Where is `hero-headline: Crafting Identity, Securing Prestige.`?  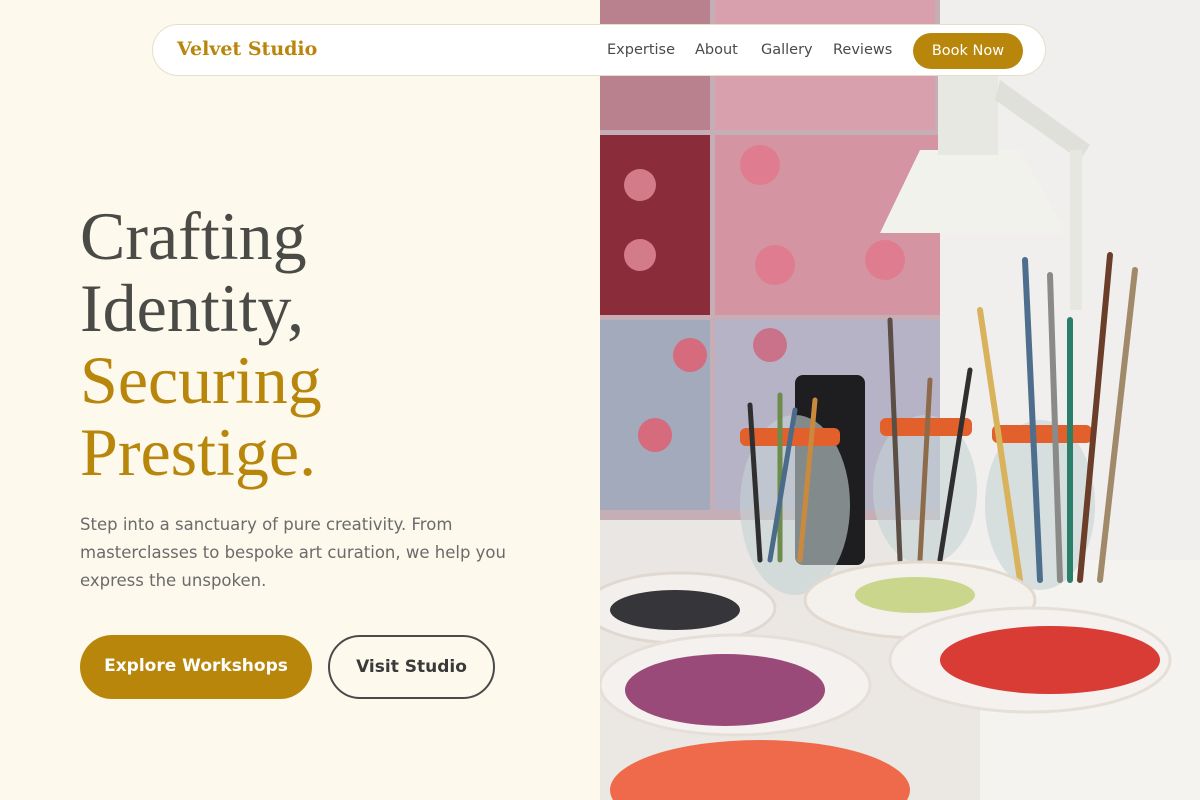 hero-headline: Crafting Identity, Securing Prestige. is located at coordinates (201, 344).